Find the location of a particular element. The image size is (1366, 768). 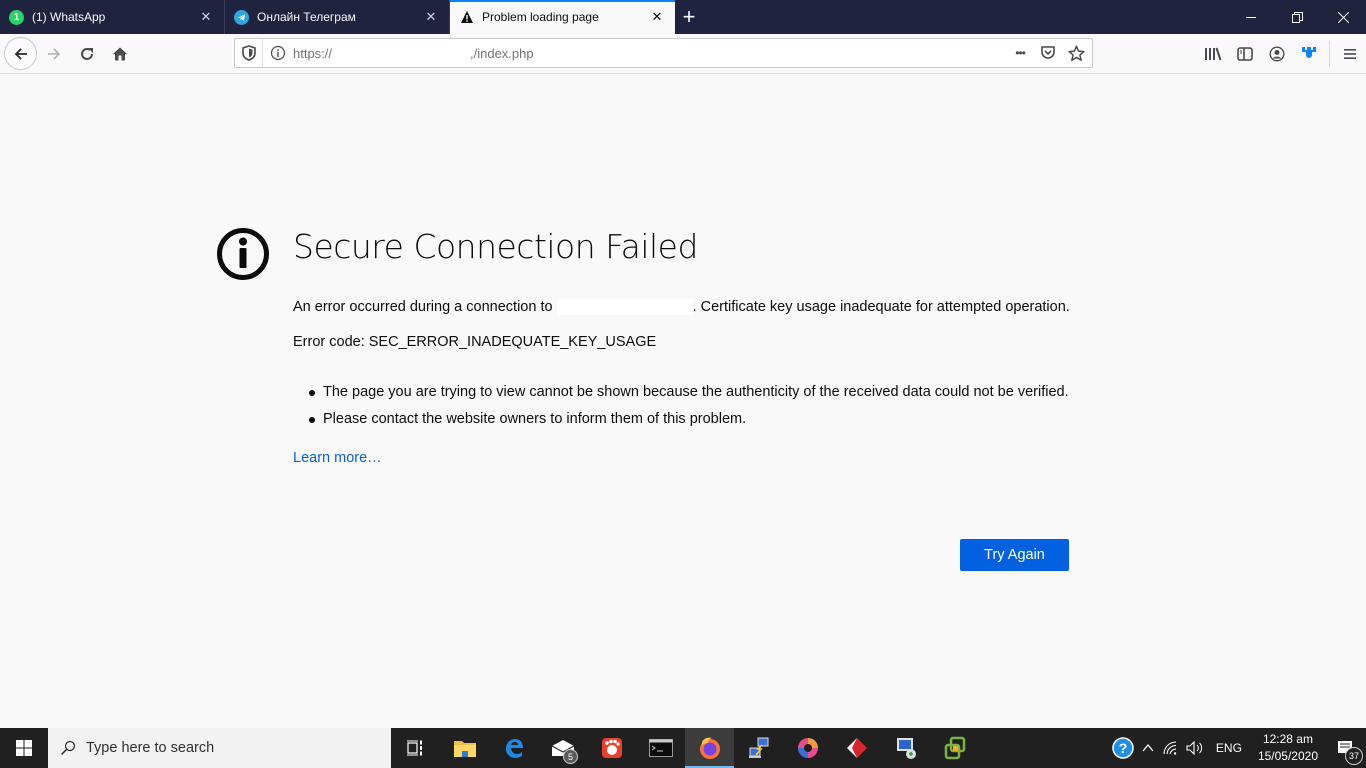

edge-icon is located at coordinates (514, 748).